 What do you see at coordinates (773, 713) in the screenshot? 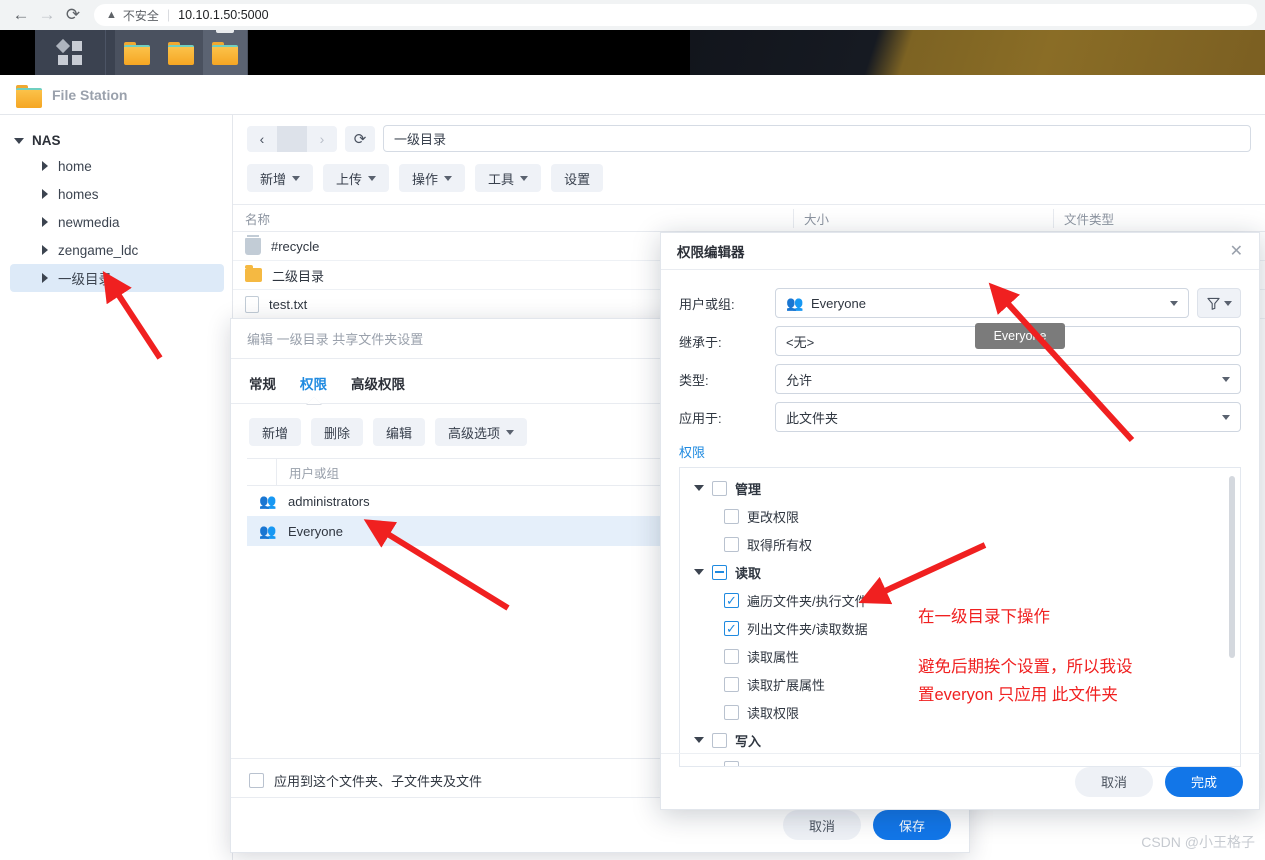
I see `tree-node-label: 读取权限` at bounding box center [773, 713].